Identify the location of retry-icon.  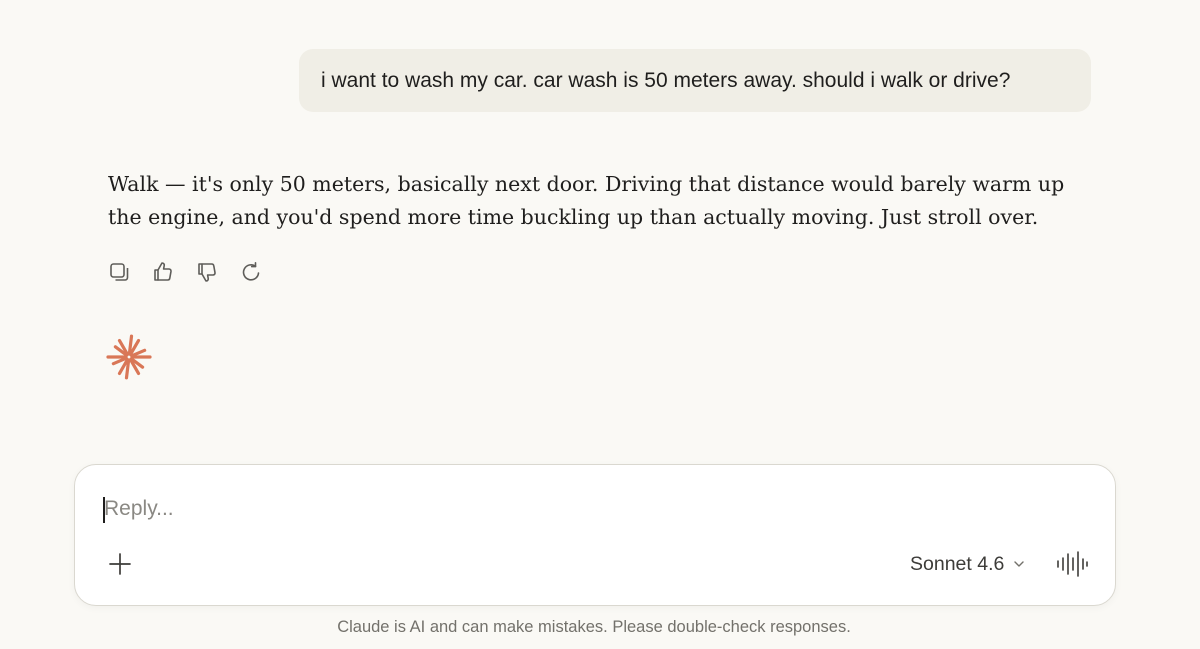
(251, 271).